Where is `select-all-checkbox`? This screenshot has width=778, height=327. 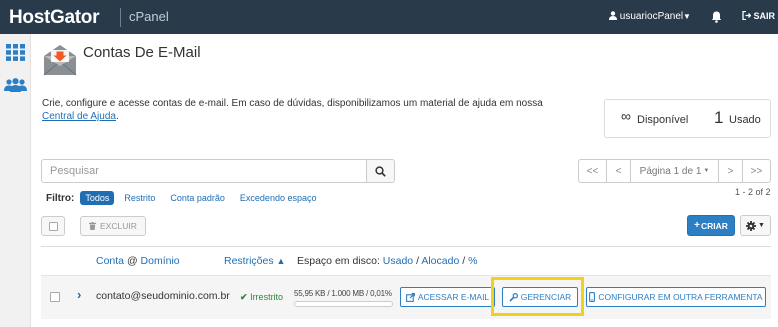
select-all-checkbox is located at coordinates (53, 226).